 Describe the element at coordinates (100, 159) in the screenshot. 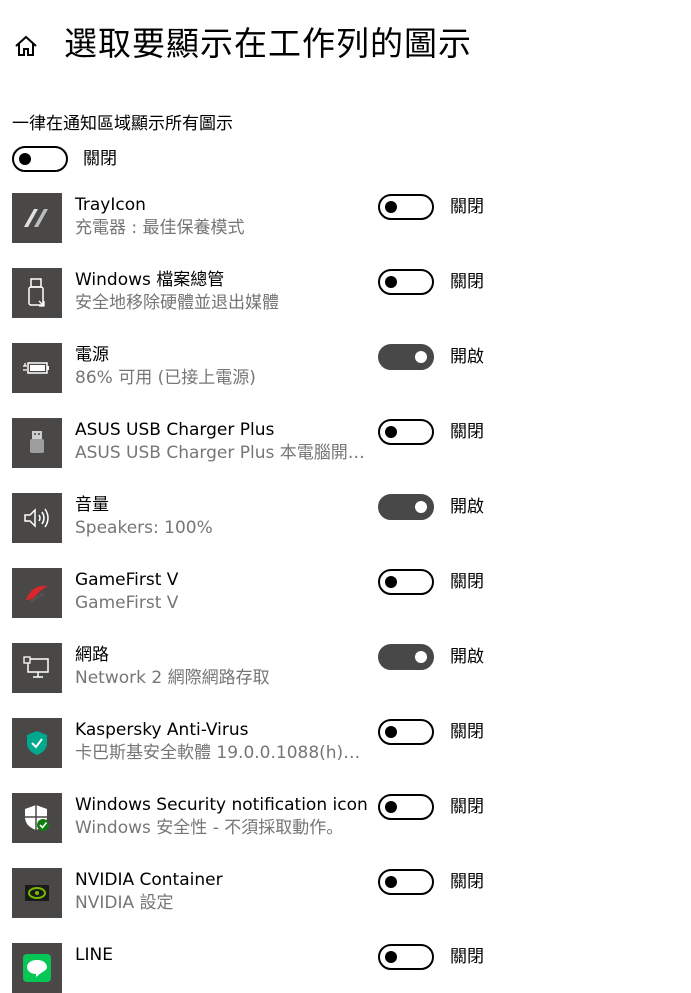

I see `always-show-all-state: 關閉` at that location.